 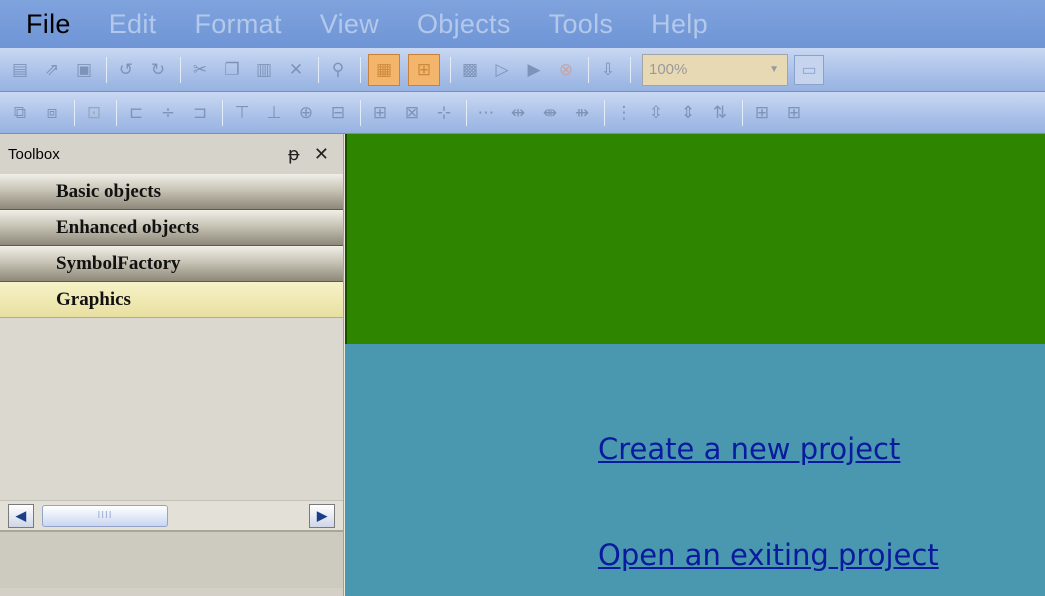 What do you see at coordinates (656, 113) in the screenshot?
I see `vertical-spacing-increase-icon: ⇳` at bounding box center [656, 113].